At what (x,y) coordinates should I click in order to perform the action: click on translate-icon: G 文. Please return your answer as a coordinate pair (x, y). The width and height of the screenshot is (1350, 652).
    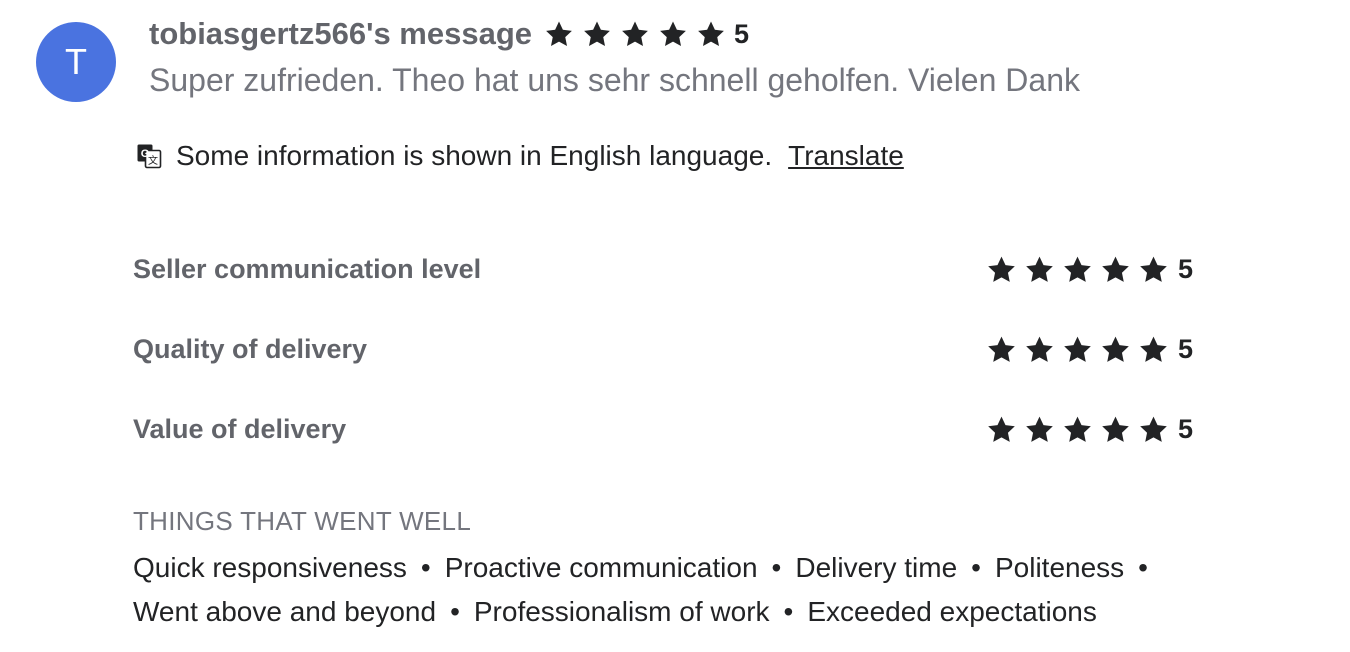
    Looking at the image, I should click on (149, 156).